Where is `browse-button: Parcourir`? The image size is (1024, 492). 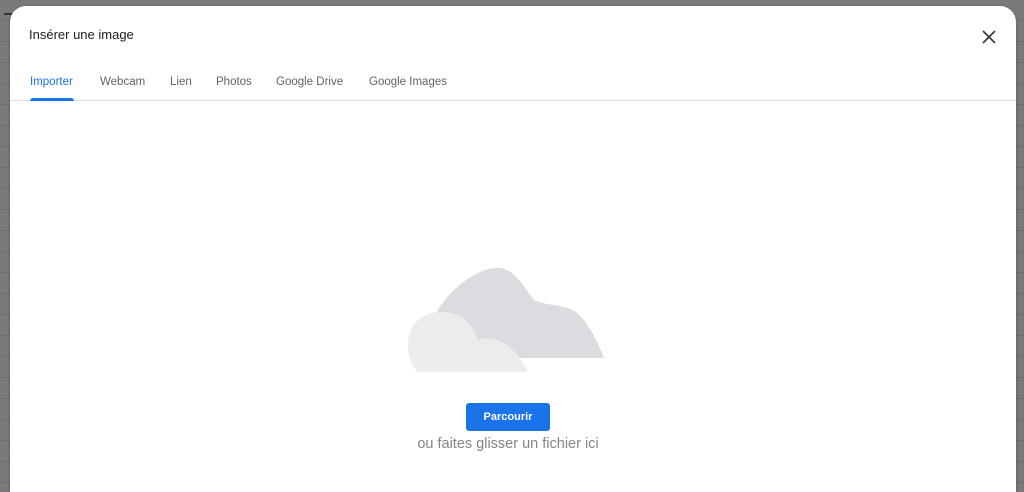 browse-button: Parcourir is located at coordinates (508, 417).